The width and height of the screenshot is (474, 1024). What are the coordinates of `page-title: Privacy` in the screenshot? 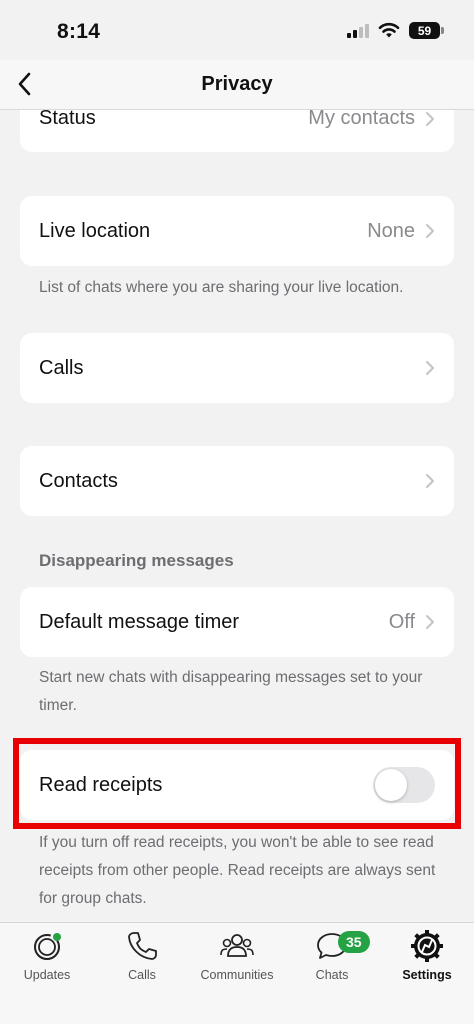 It's located at (237, 84).